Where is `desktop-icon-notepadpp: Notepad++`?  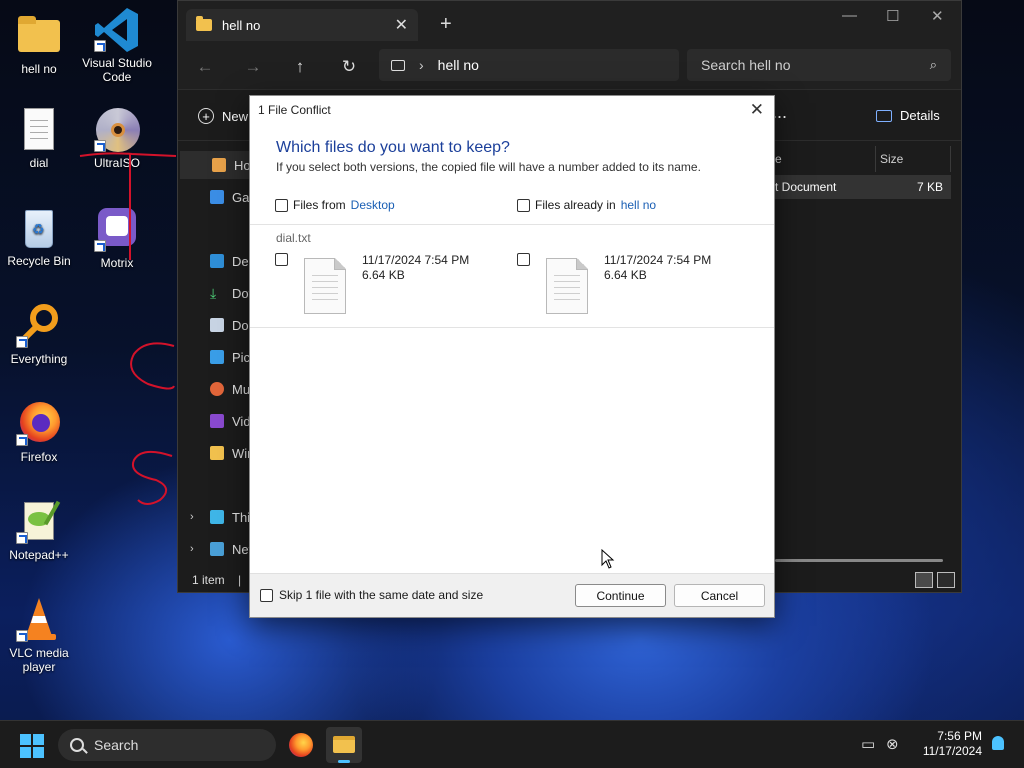 desktop-icon-notepadpp: Notepad++ is located at coordinates (39, 530).